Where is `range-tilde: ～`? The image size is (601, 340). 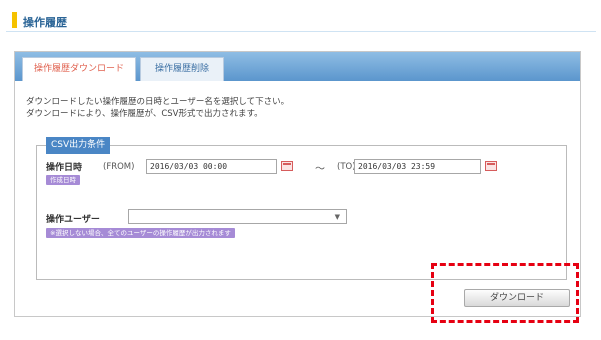 range-tilde: ～ is located at coordinates (320, 169).